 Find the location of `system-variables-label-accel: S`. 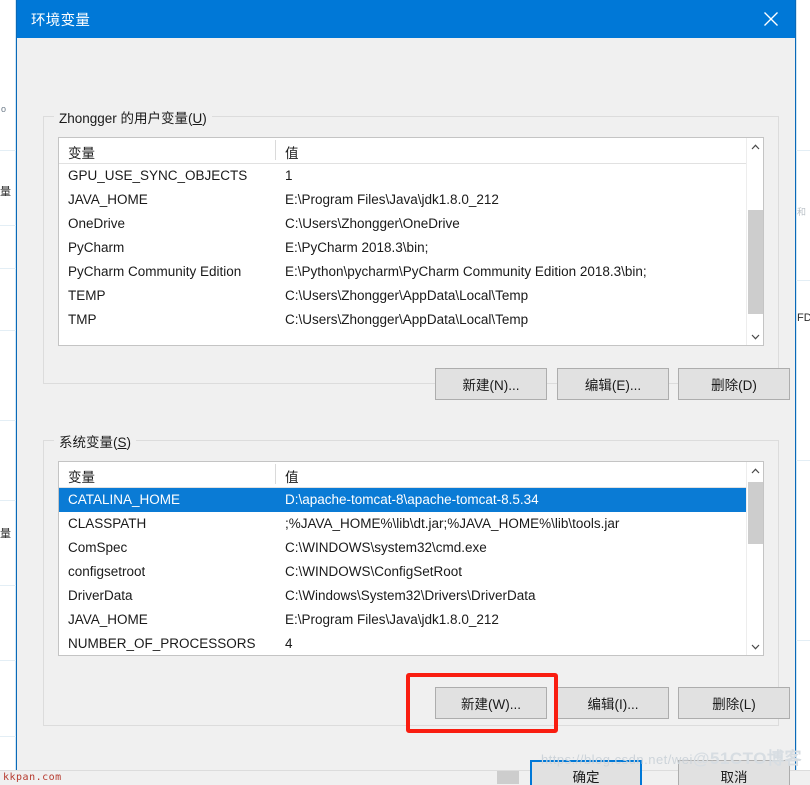

system-variables-label-accel: S is located at coordinates (122, 442).